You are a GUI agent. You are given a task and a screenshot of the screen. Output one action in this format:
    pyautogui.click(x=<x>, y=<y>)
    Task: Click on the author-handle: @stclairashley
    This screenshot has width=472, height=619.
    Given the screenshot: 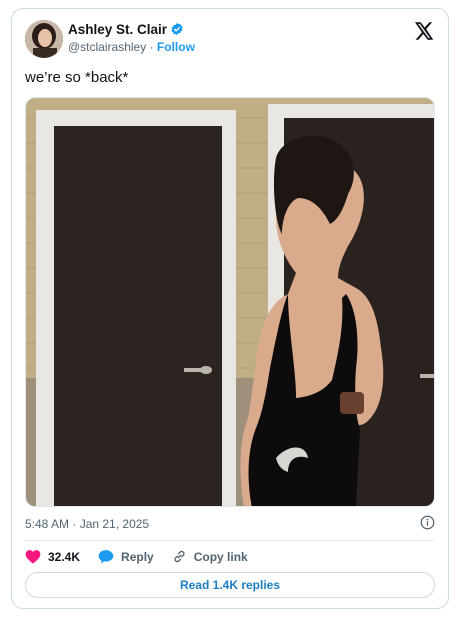 What is the action you would take?
    pyautogui.click(x=107, y=47)
    